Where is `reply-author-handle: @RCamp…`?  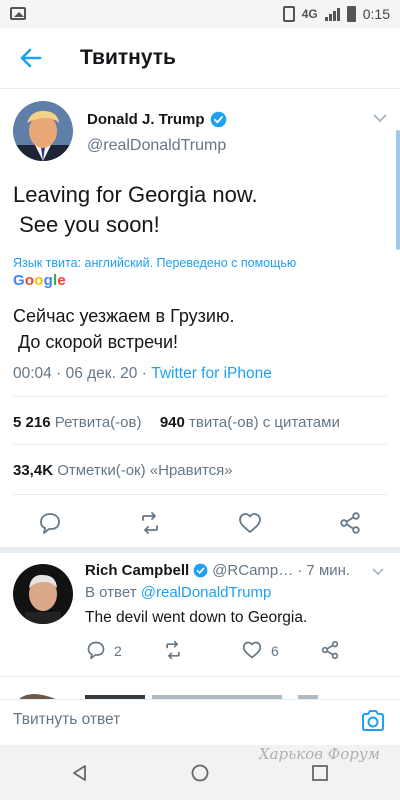
reply-author-handle: @RCamp… is located at coordinates (252, 570).